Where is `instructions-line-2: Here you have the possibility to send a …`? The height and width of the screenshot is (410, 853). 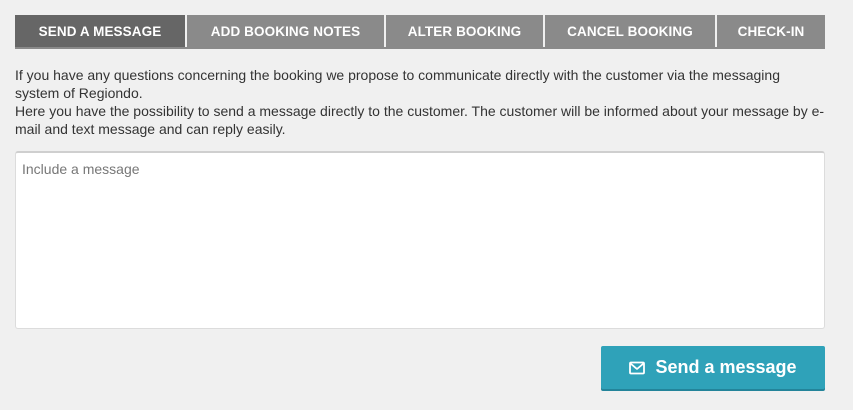
instructions-line-2: Here you have the possibility to send a … is located at coordinates (420, 120).